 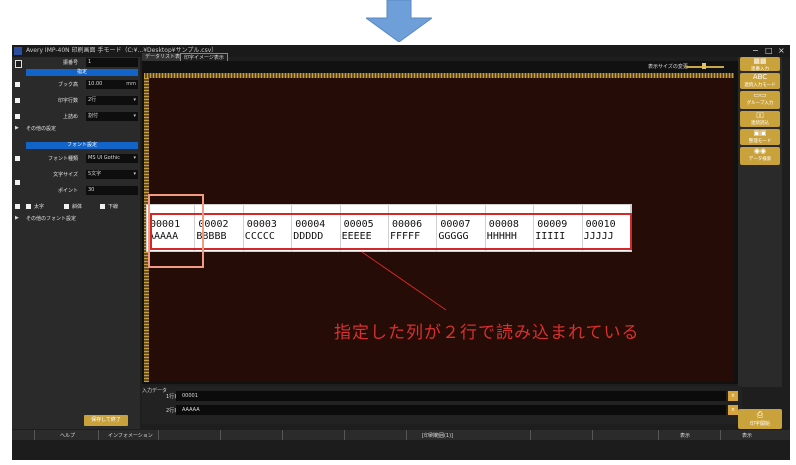 I want to click on highlight-row-box, so click(x=391, y=231).